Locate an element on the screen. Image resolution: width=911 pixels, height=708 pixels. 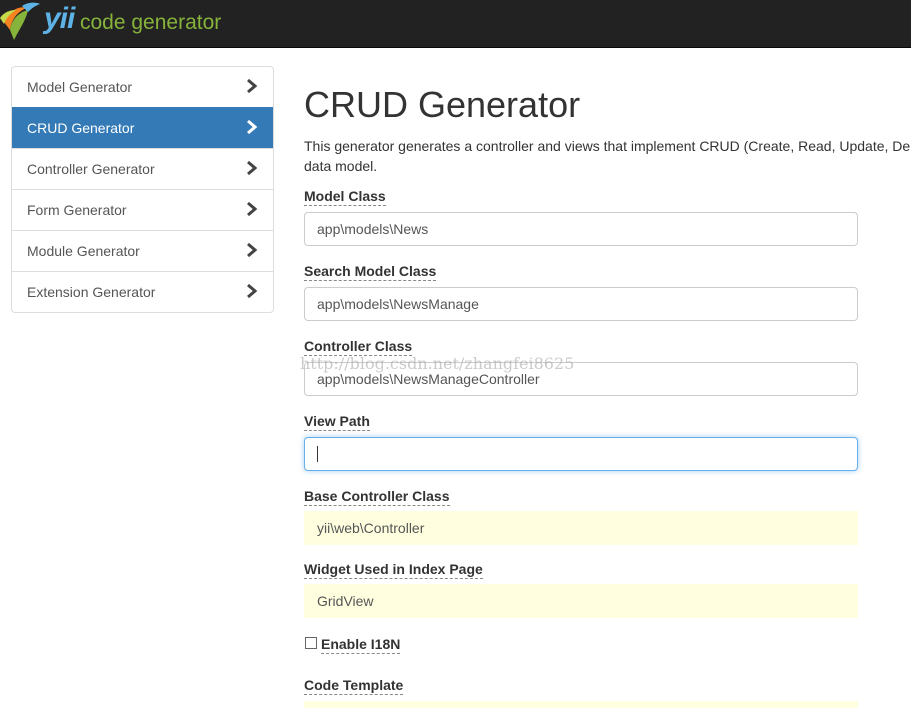
page-title: CRUD Generator is located at coordinates (442, 104).